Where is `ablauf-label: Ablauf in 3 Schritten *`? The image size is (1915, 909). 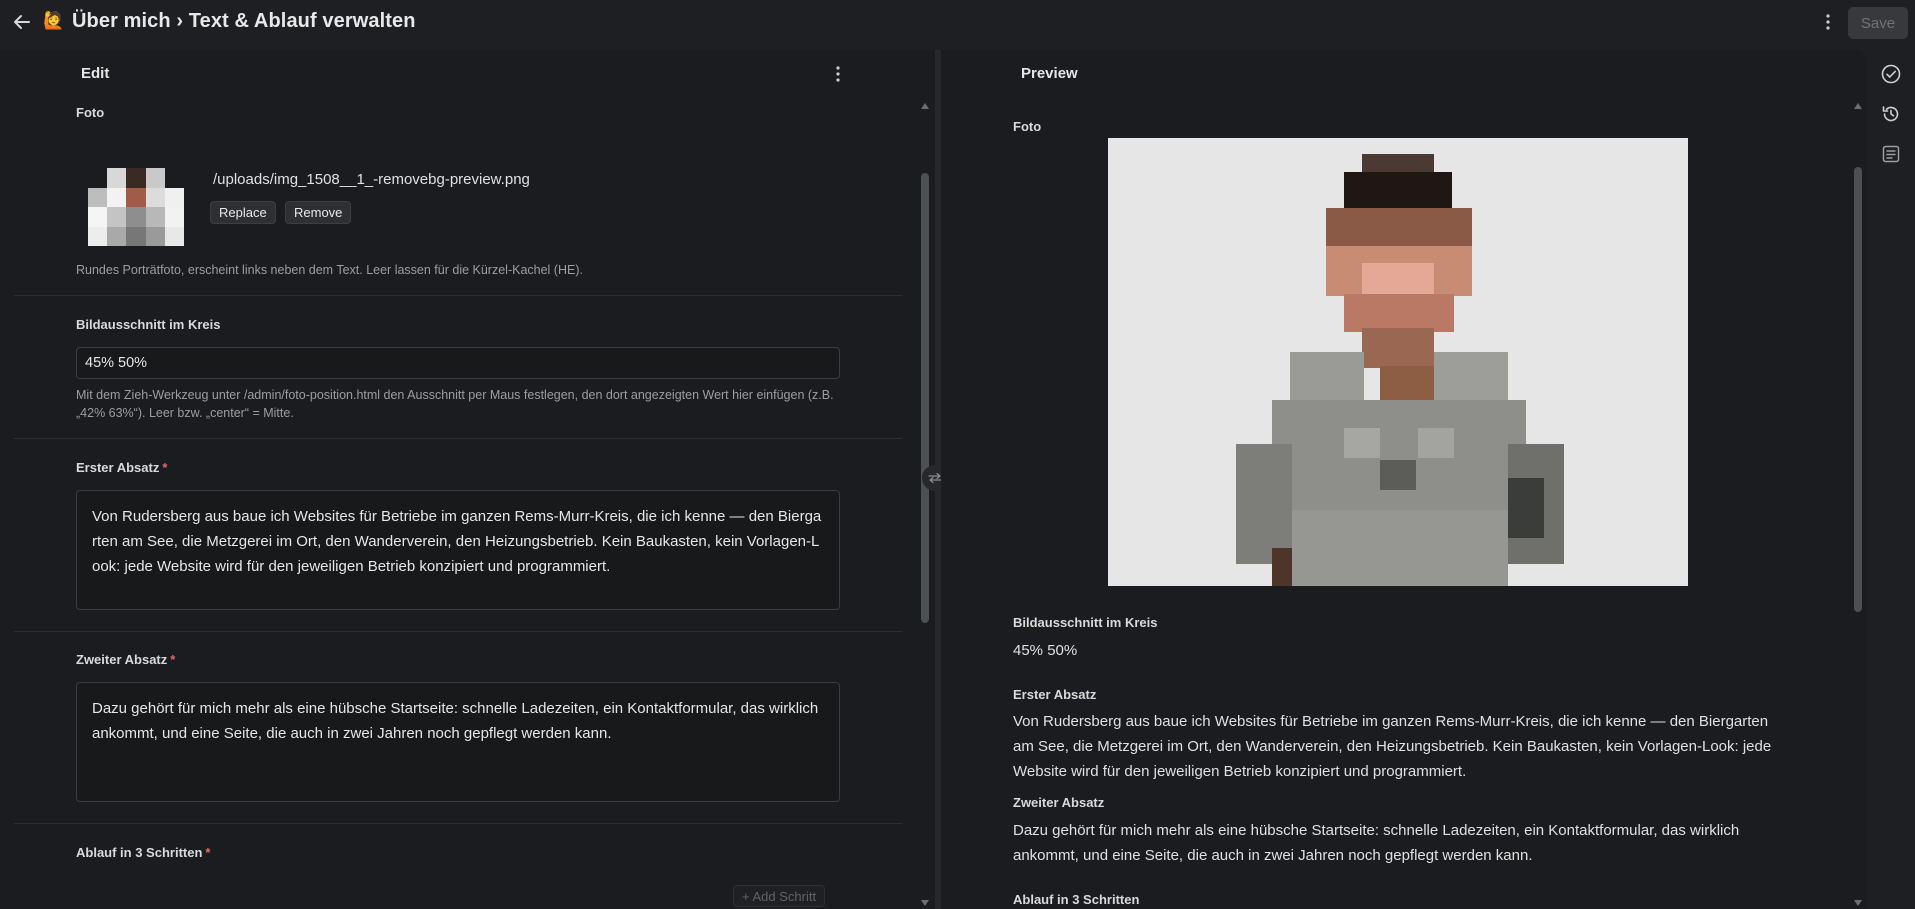
ablauf-label: Ablauf in 3 Schritten * is located at coordinates (143, 852).